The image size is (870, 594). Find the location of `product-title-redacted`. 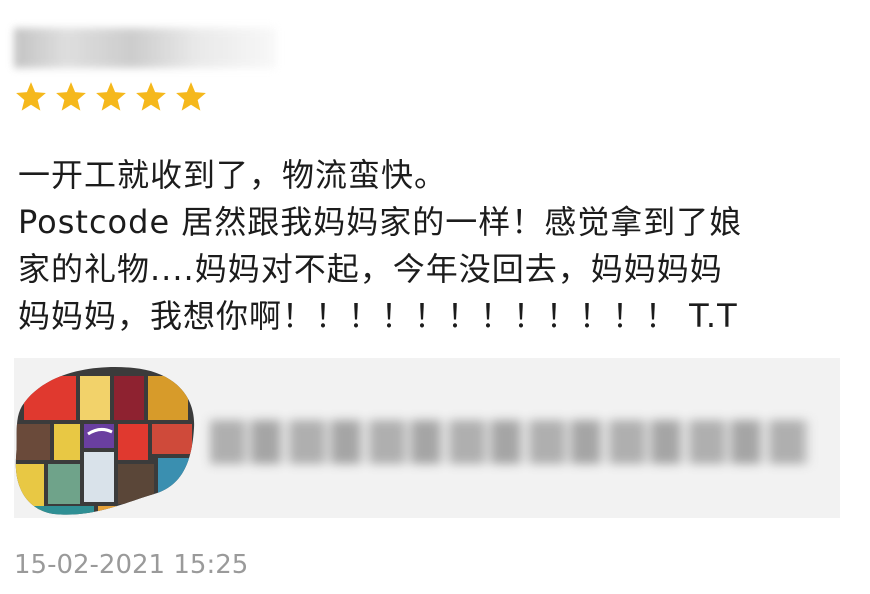

product-title-redacted is located at coordinates (510, 442).